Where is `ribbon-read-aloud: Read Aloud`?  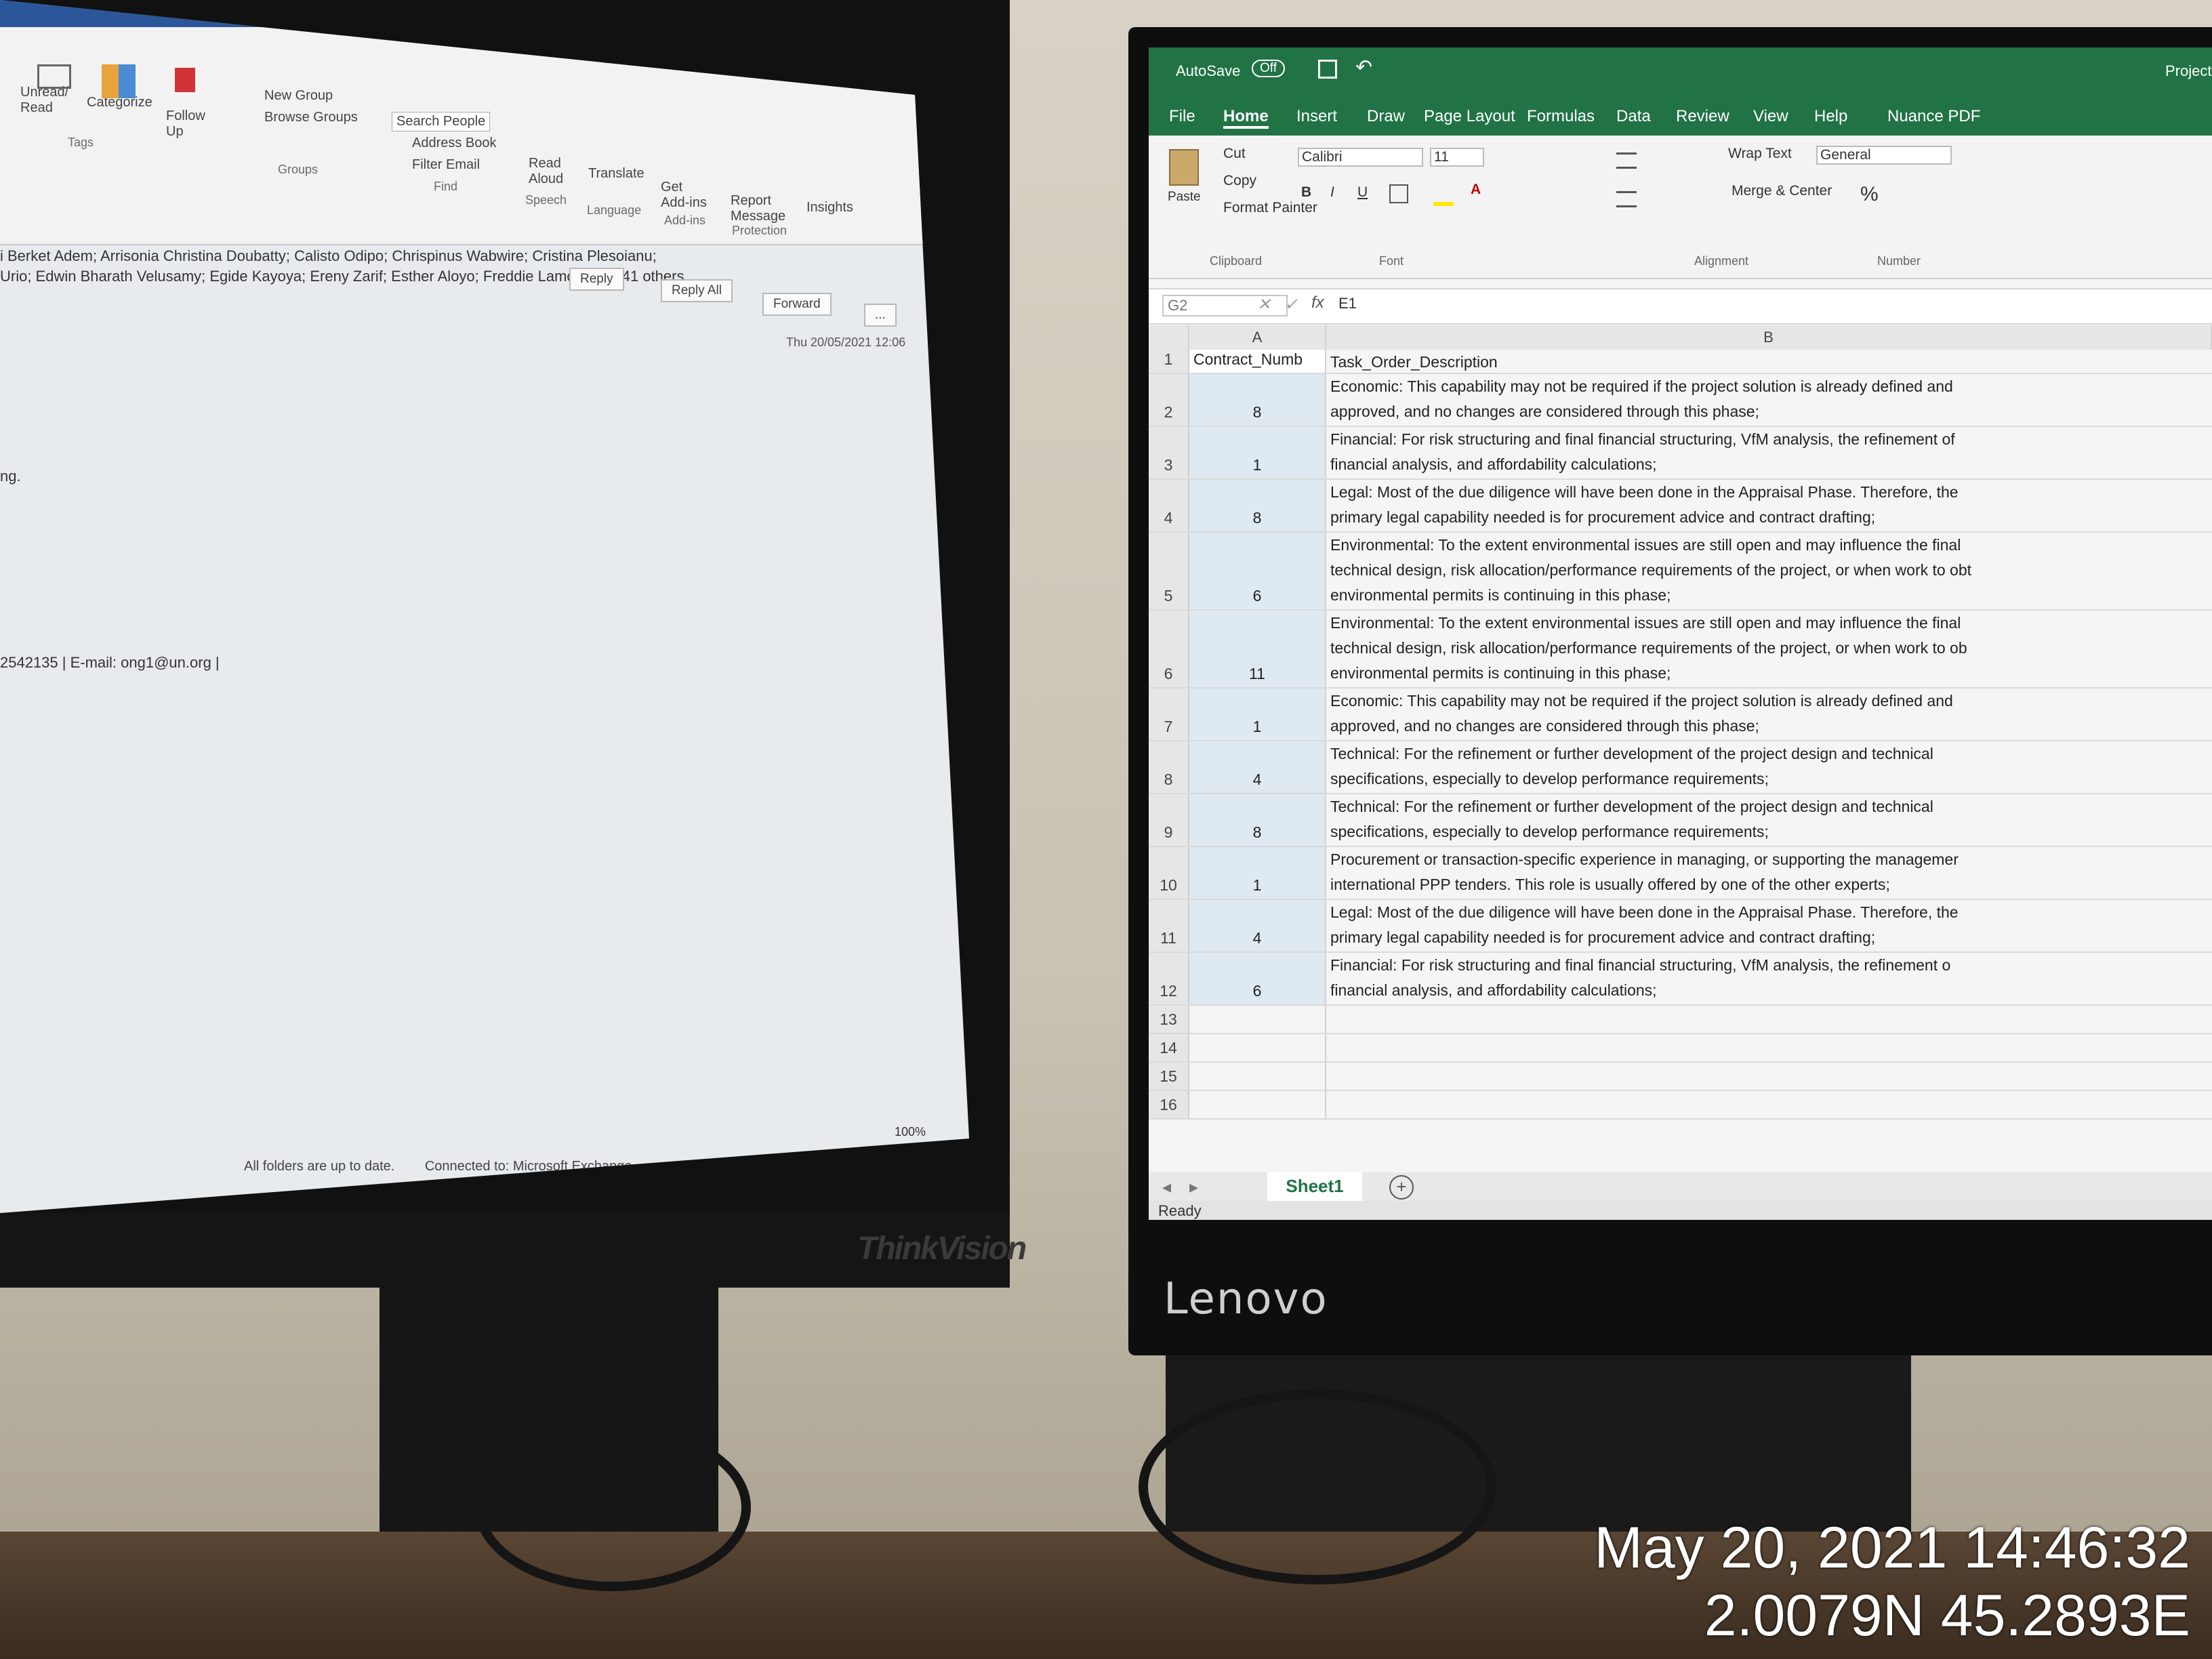 ribbon-read-aloud: Read Aloud is located at coordinates (549, 171).